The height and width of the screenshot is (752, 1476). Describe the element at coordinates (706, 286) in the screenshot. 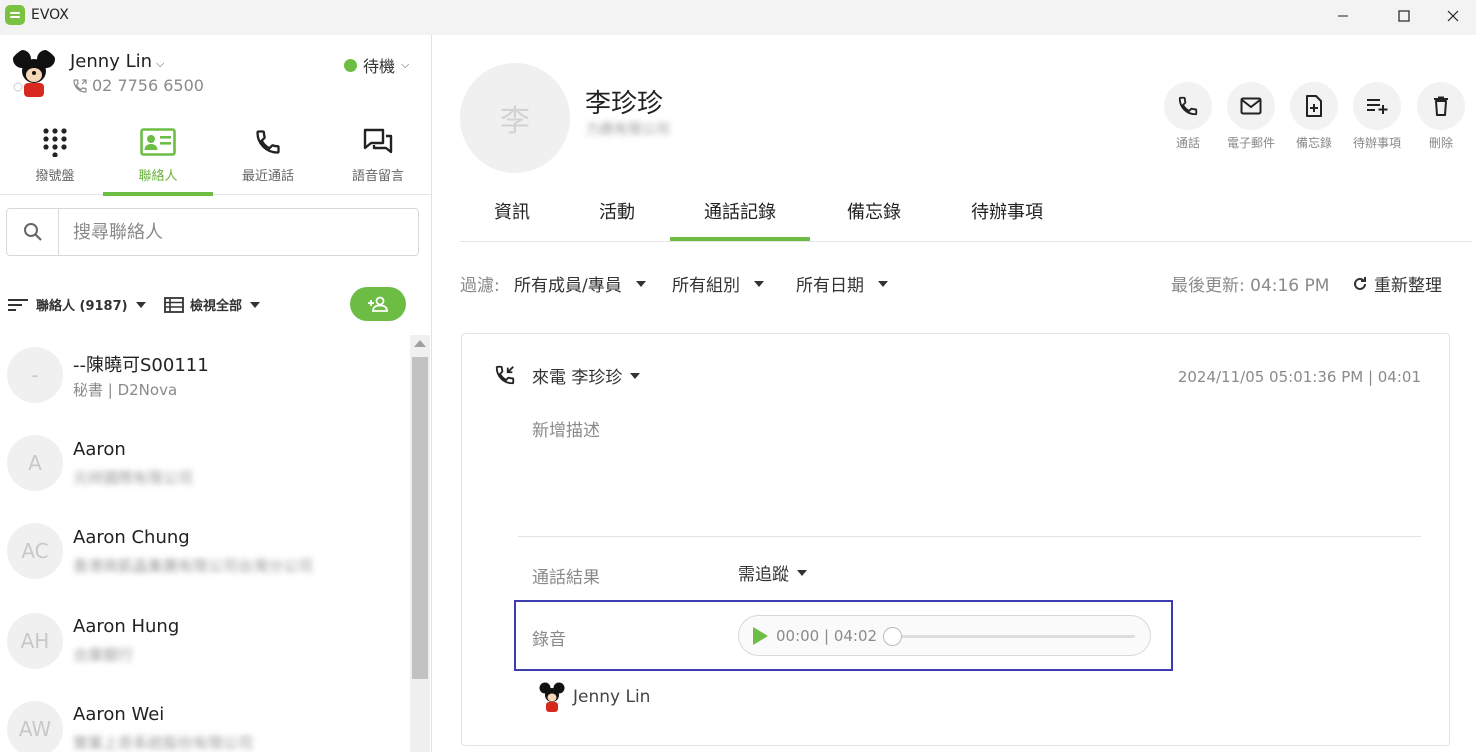

I see `group-filter-value: 所有組別` at that location.